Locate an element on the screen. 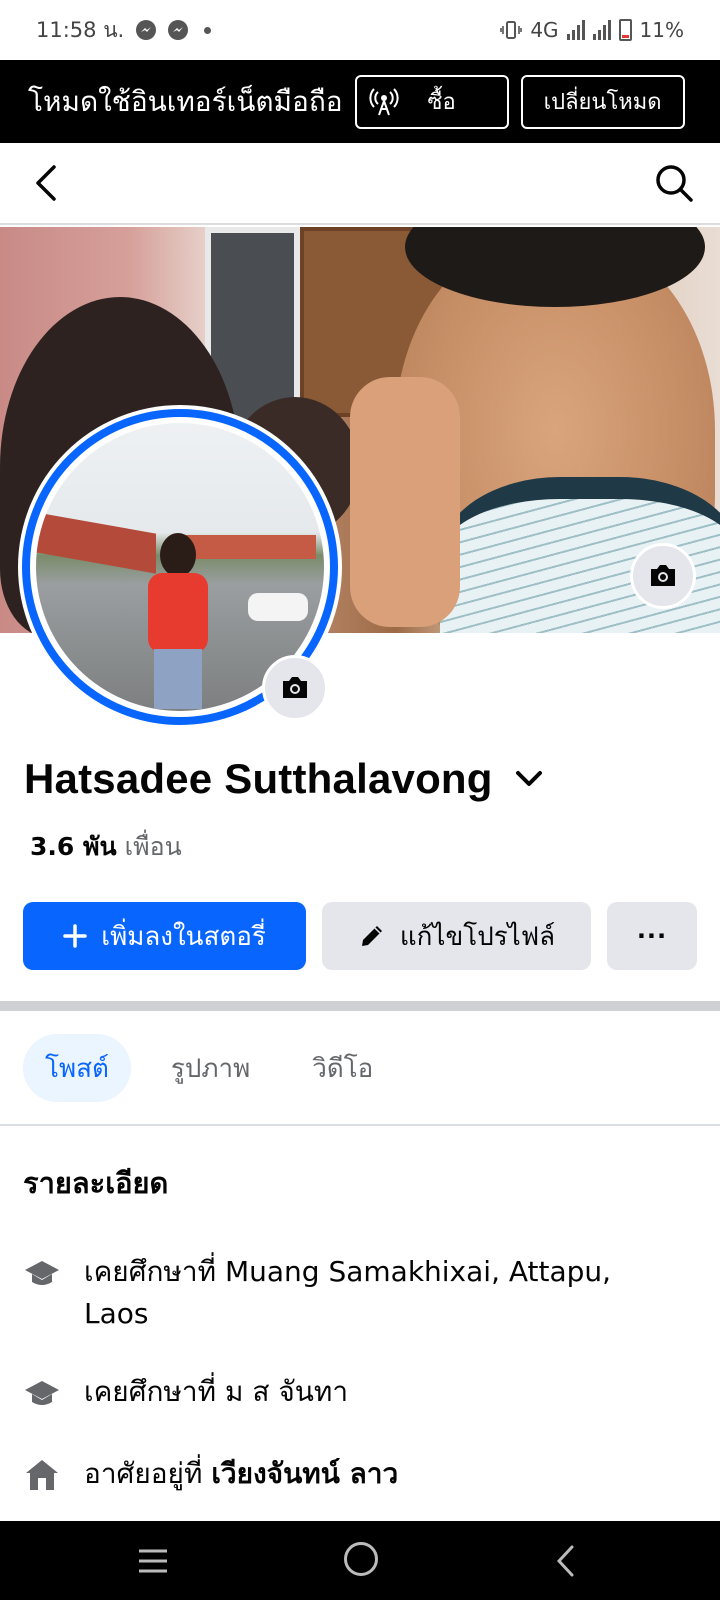  tab-posts: โพสต์ is located at coordinates (77, 1068).